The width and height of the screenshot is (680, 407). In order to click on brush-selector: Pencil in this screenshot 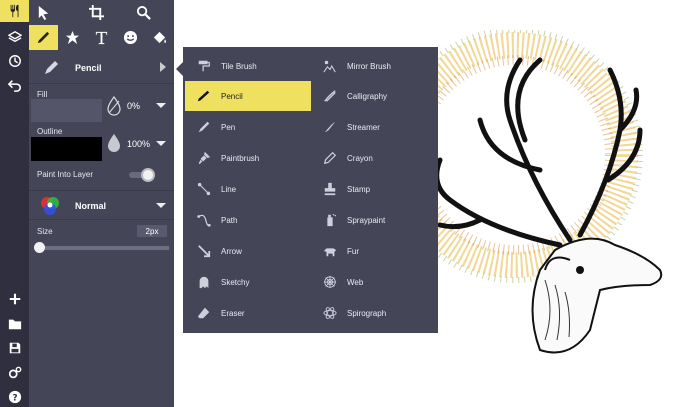, I will do `click(101, 68)`.